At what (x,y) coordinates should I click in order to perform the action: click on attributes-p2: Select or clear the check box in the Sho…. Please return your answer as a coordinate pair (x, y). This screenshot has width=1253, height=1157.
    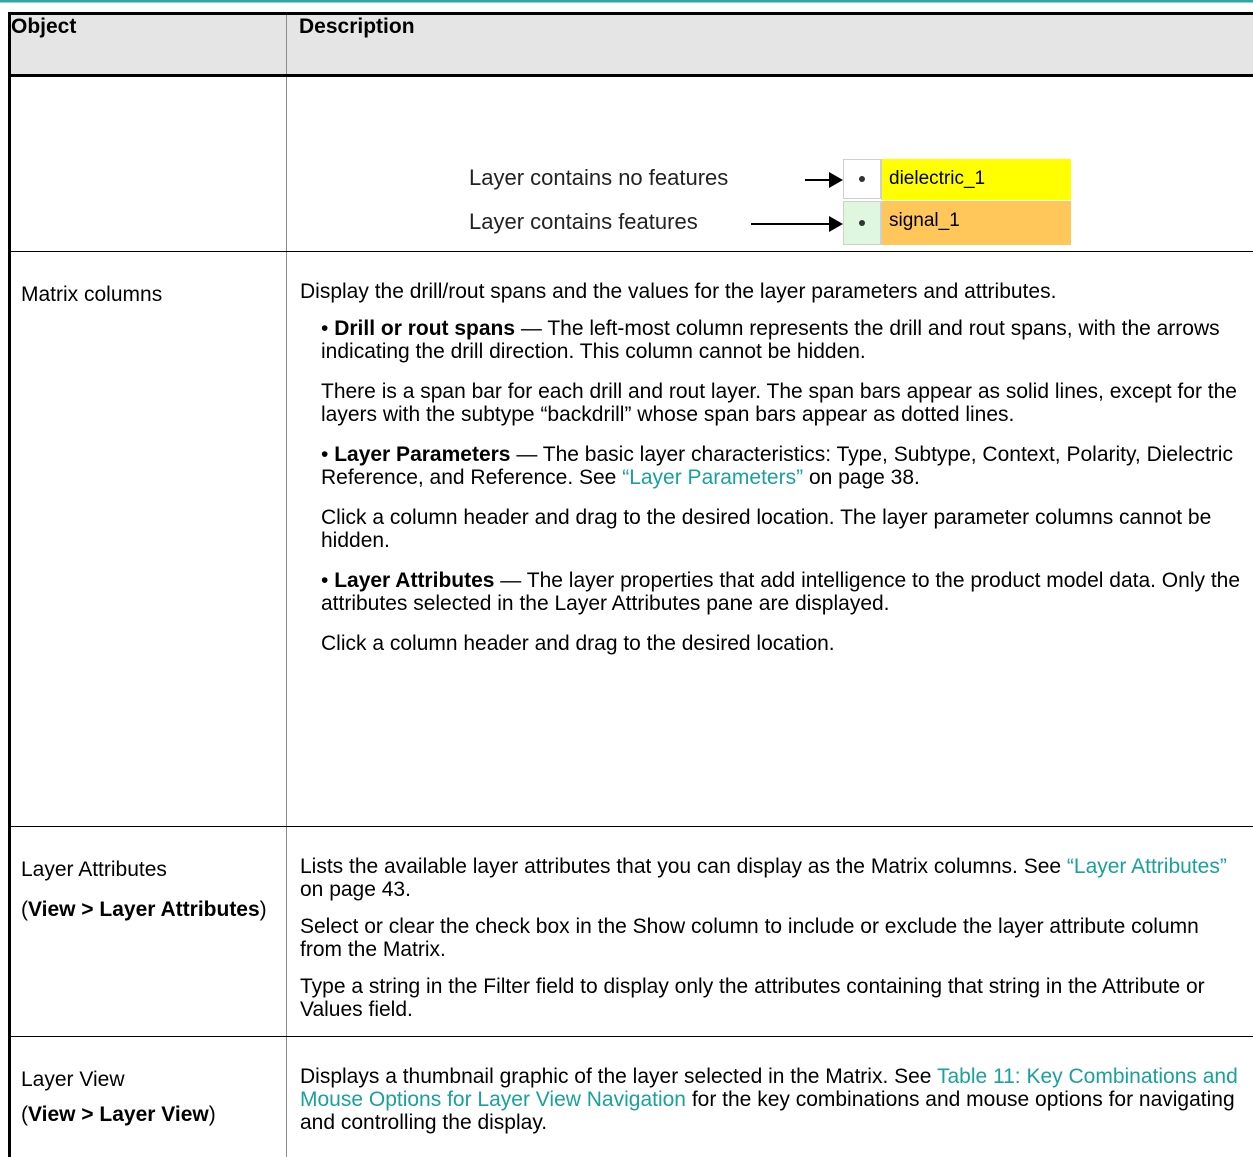
    Looking at the image, I should click on (771, 938).